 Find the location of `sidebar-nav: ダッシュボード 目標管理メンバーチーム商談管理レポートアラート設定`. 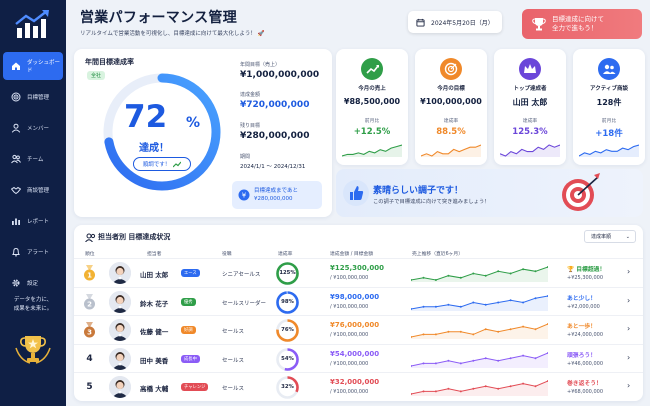

sidebar-nav: ダッシュボード 目標管理メンバーチーム商談管理レポートアラート設定 is located at coordinates (33, 176).